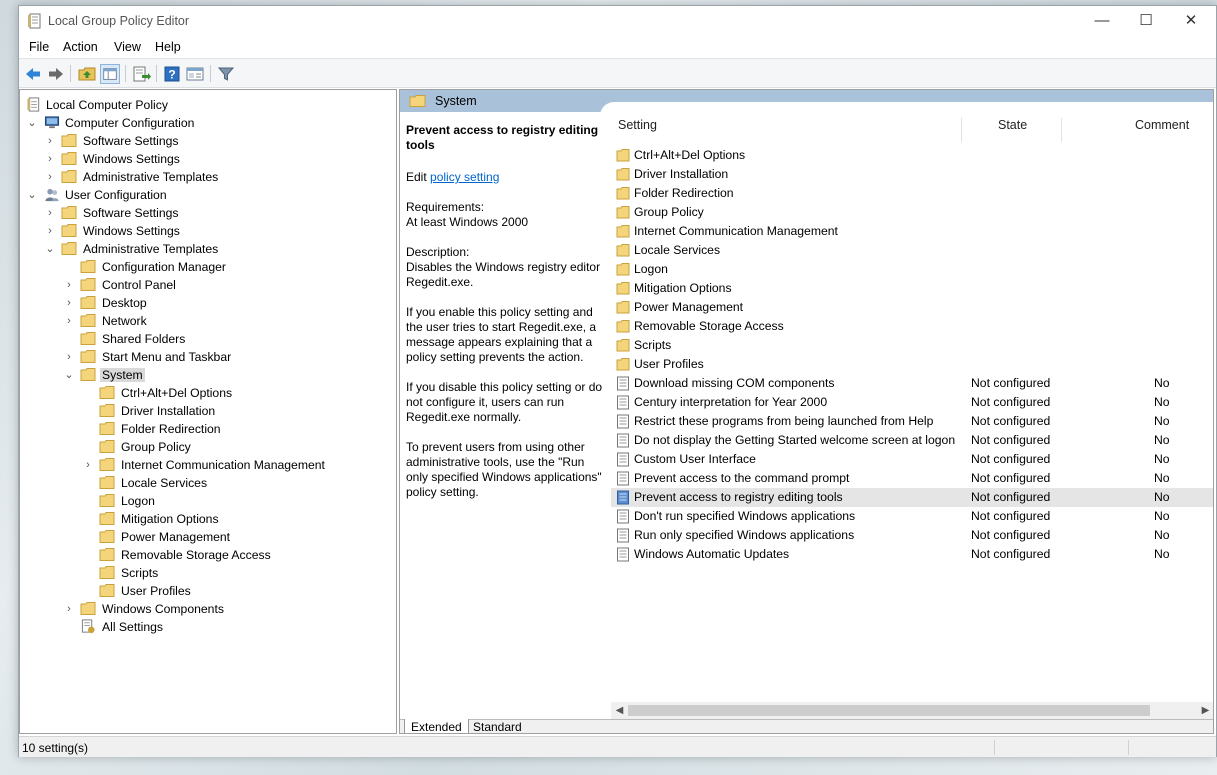 This screenshot has width=1217, height=775. I want to click on tree-item-shared-folders: Shared Folders, so click(208, 339).